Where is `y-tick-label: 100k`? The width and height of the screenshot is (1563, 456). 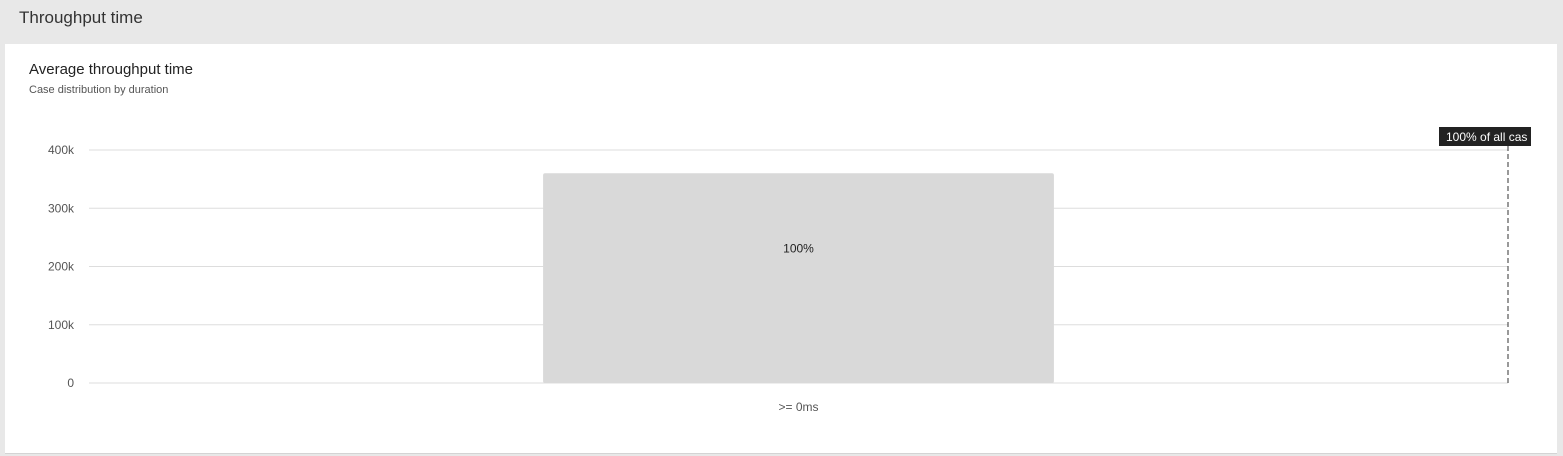
y-tick-label: 100k is located at coordinates (61, 325).